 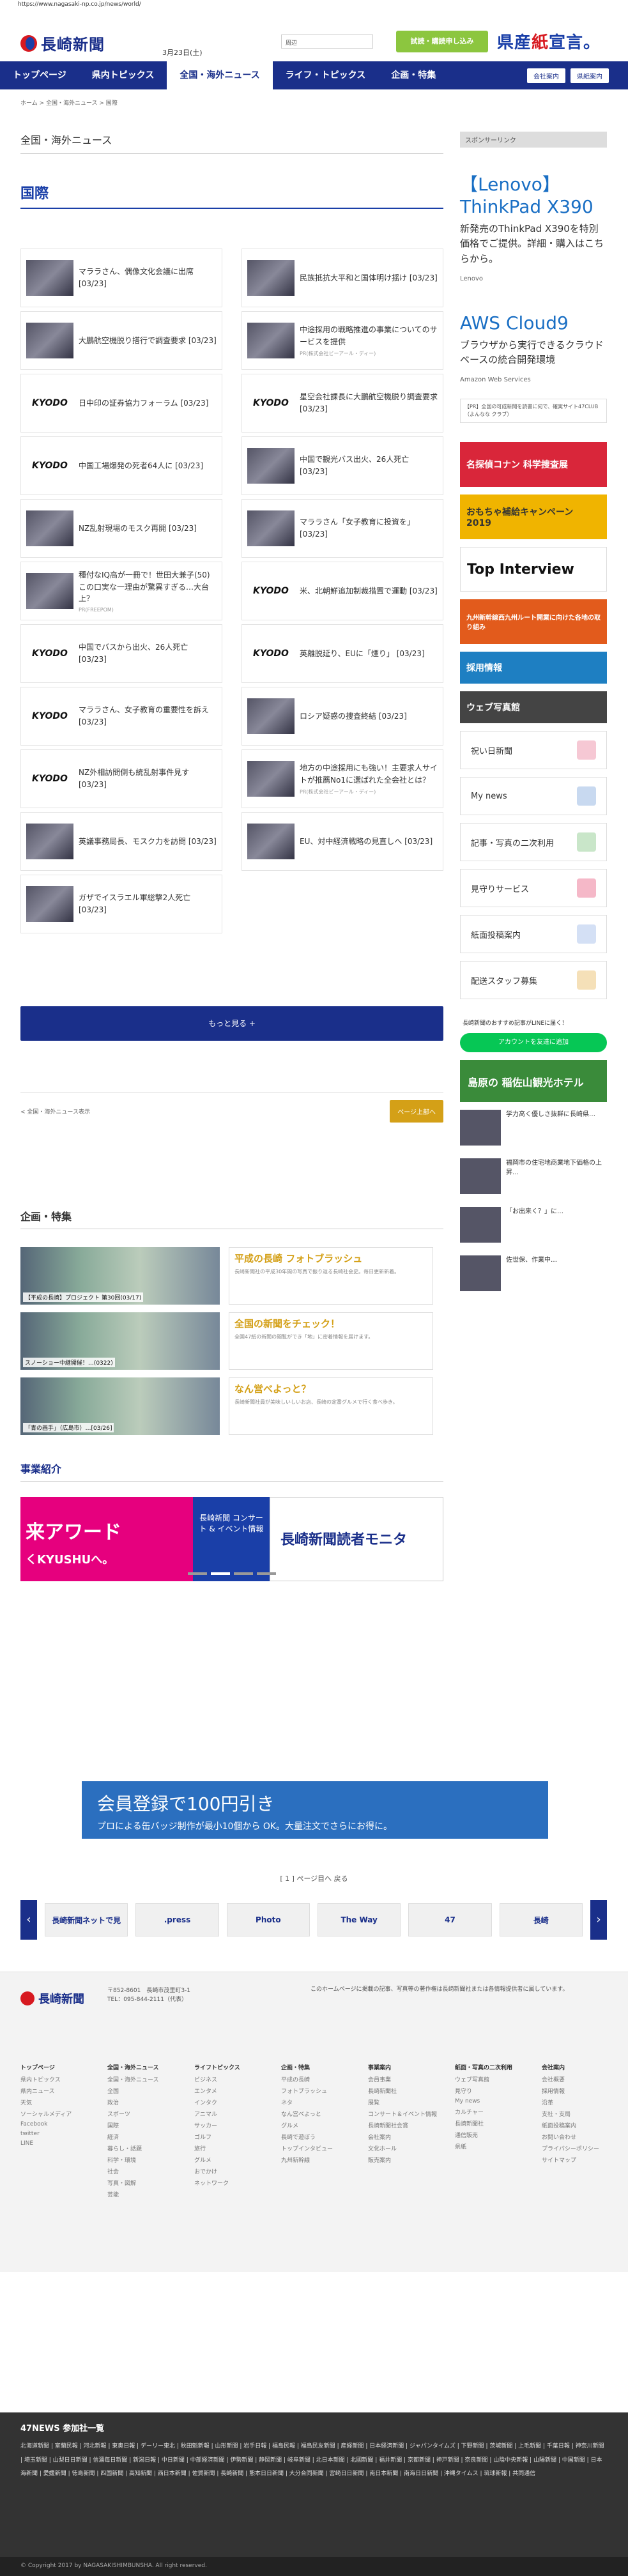 What do you see at coordinates (229, 2067) in the screenshot?
I see `footer-column-heading: ライフトピックス` at bounding box center [229, 2067].